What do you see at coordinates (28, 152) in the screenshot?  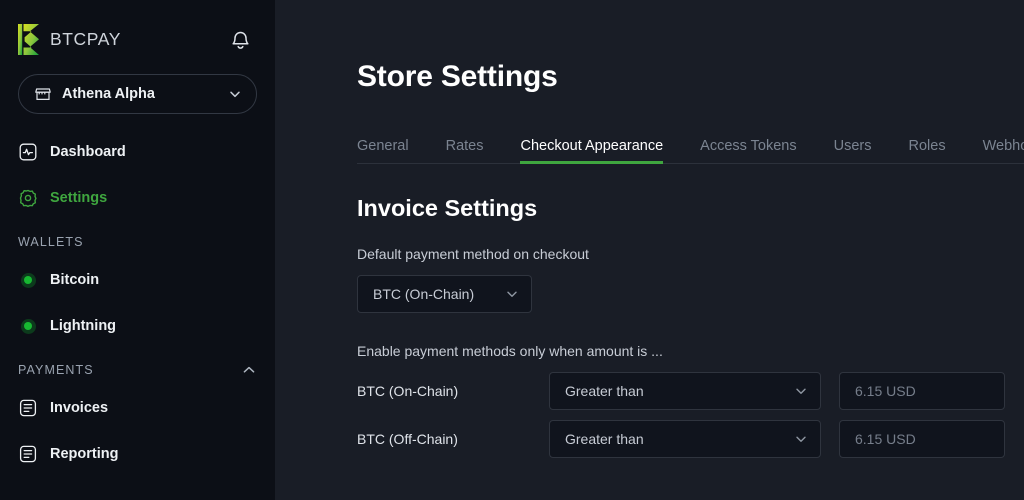 I see `dashboard-icon` at bounding box center [28, 152].